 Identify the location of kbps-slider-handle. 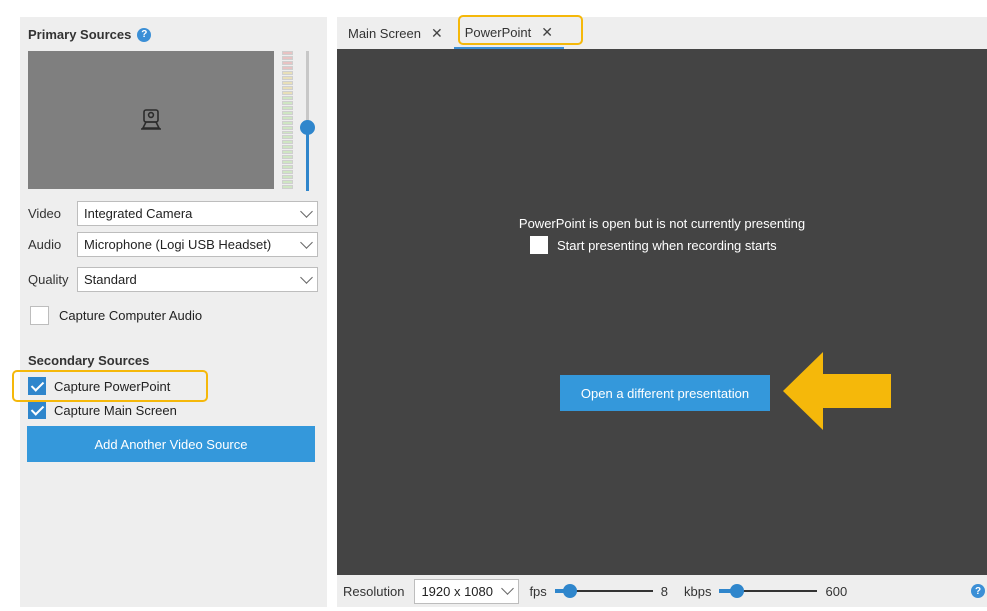
(737, 591).